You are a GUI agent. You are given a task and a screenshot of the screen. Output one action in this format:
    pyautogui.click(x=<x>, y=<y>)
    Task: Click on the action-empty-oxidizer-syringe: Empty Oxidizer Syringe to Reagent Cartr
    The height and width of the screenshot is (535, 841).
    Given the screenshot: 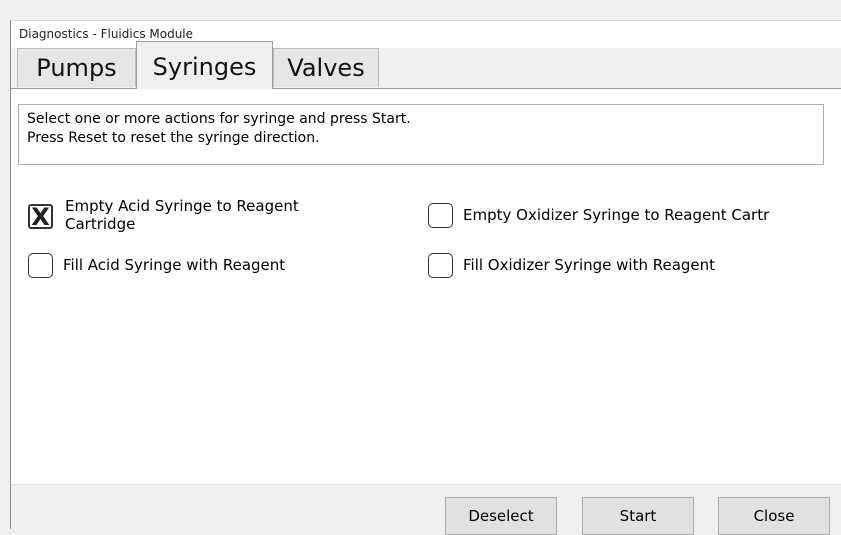 What is the action you would take?
    pyautogui.click(x=598, y=215)
    